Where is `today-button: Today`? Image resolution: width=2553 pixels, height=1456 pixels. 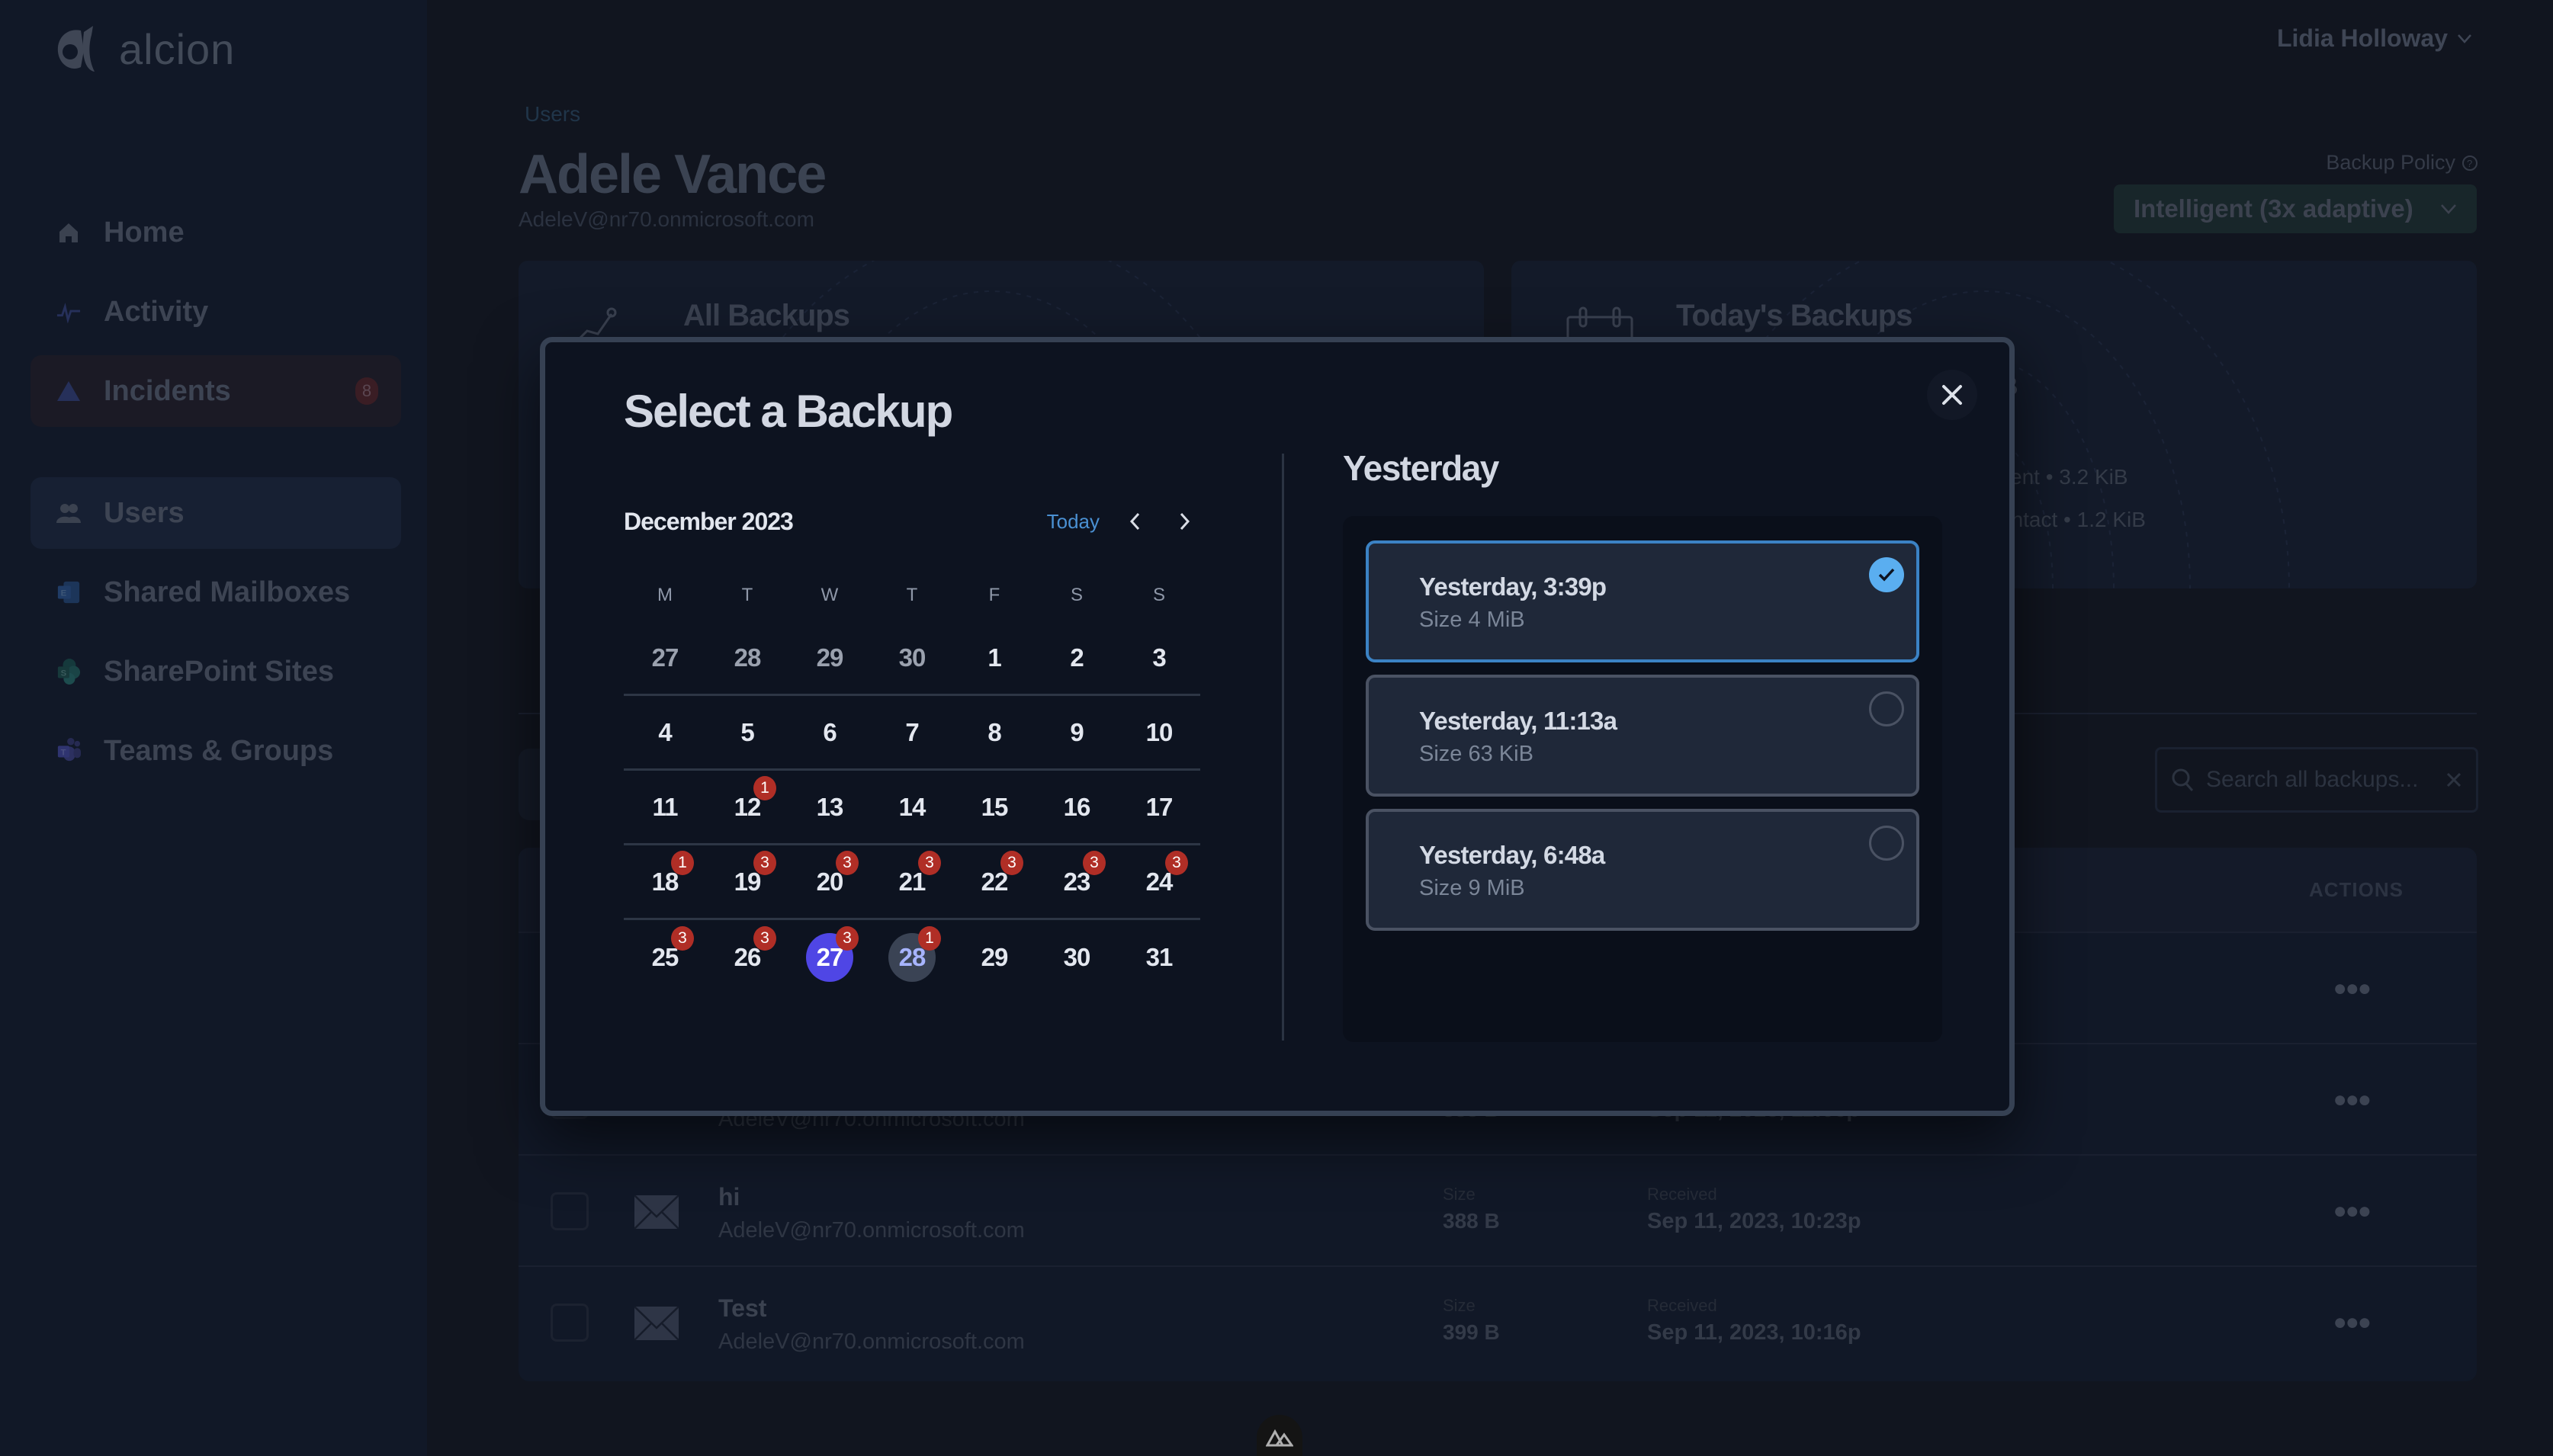
today-button: Today is located at coordinates (1073, 522).